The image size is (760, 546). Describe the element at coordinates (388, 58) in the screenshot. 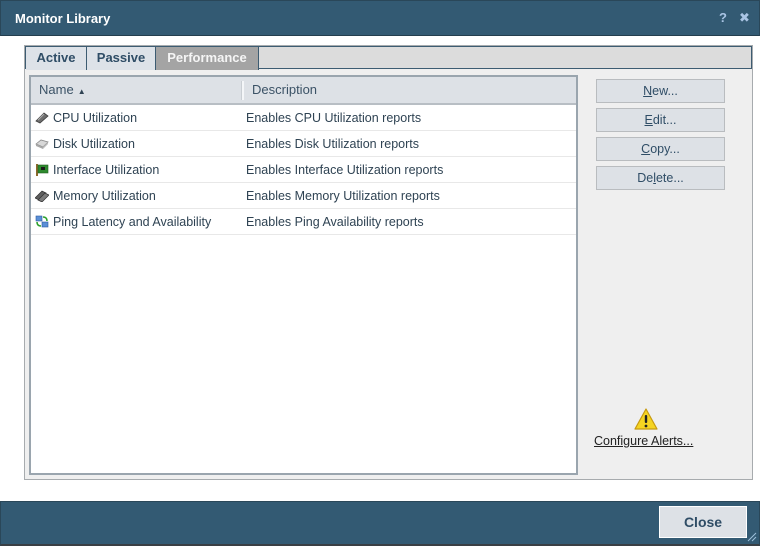

I see `tab-strip: Active Passive Performance` at that location.